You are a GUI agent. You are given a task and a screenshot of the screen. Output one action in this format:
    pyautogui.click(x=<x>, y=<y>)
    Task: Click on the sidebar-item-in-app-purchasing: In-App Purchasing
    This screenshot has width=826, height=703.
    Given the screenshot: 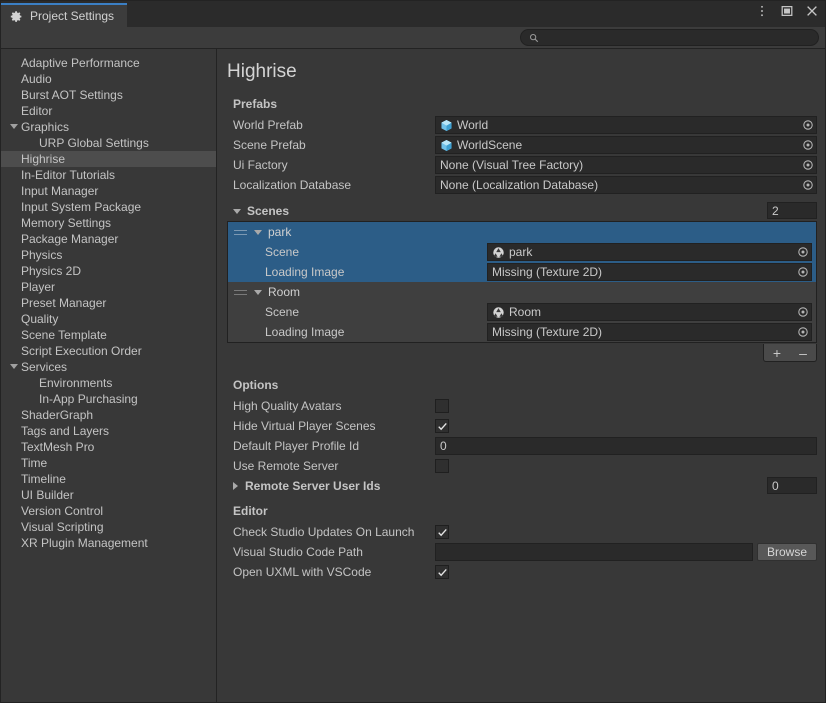 What is the action you would take?
    pyautogui.click(x=108, y=399)
    